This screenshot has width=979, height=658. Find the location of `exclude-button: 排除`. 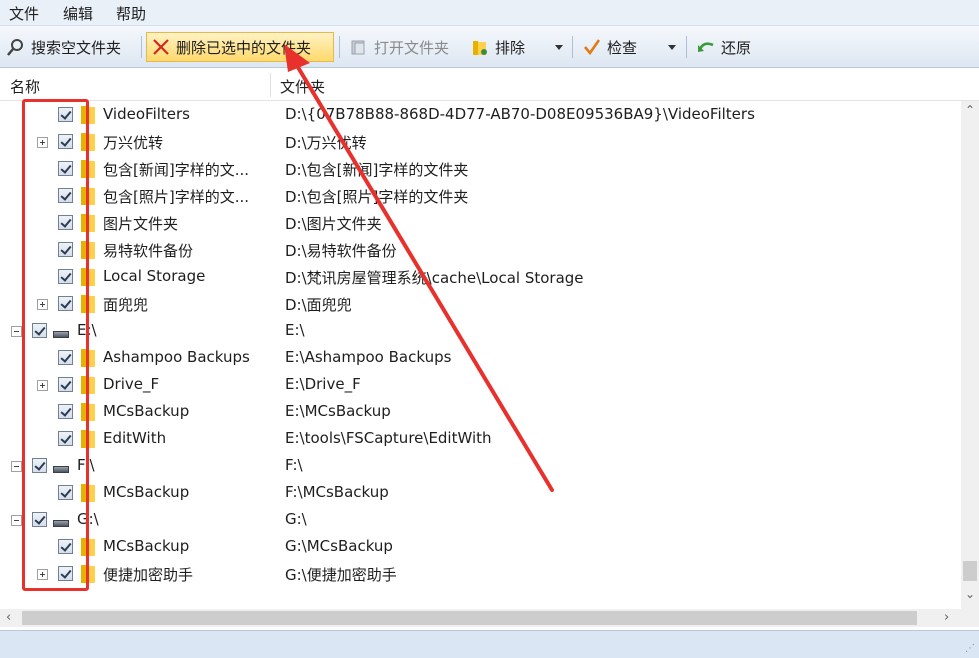

exclude-button: 排除 is located at coordinates (501, 47).